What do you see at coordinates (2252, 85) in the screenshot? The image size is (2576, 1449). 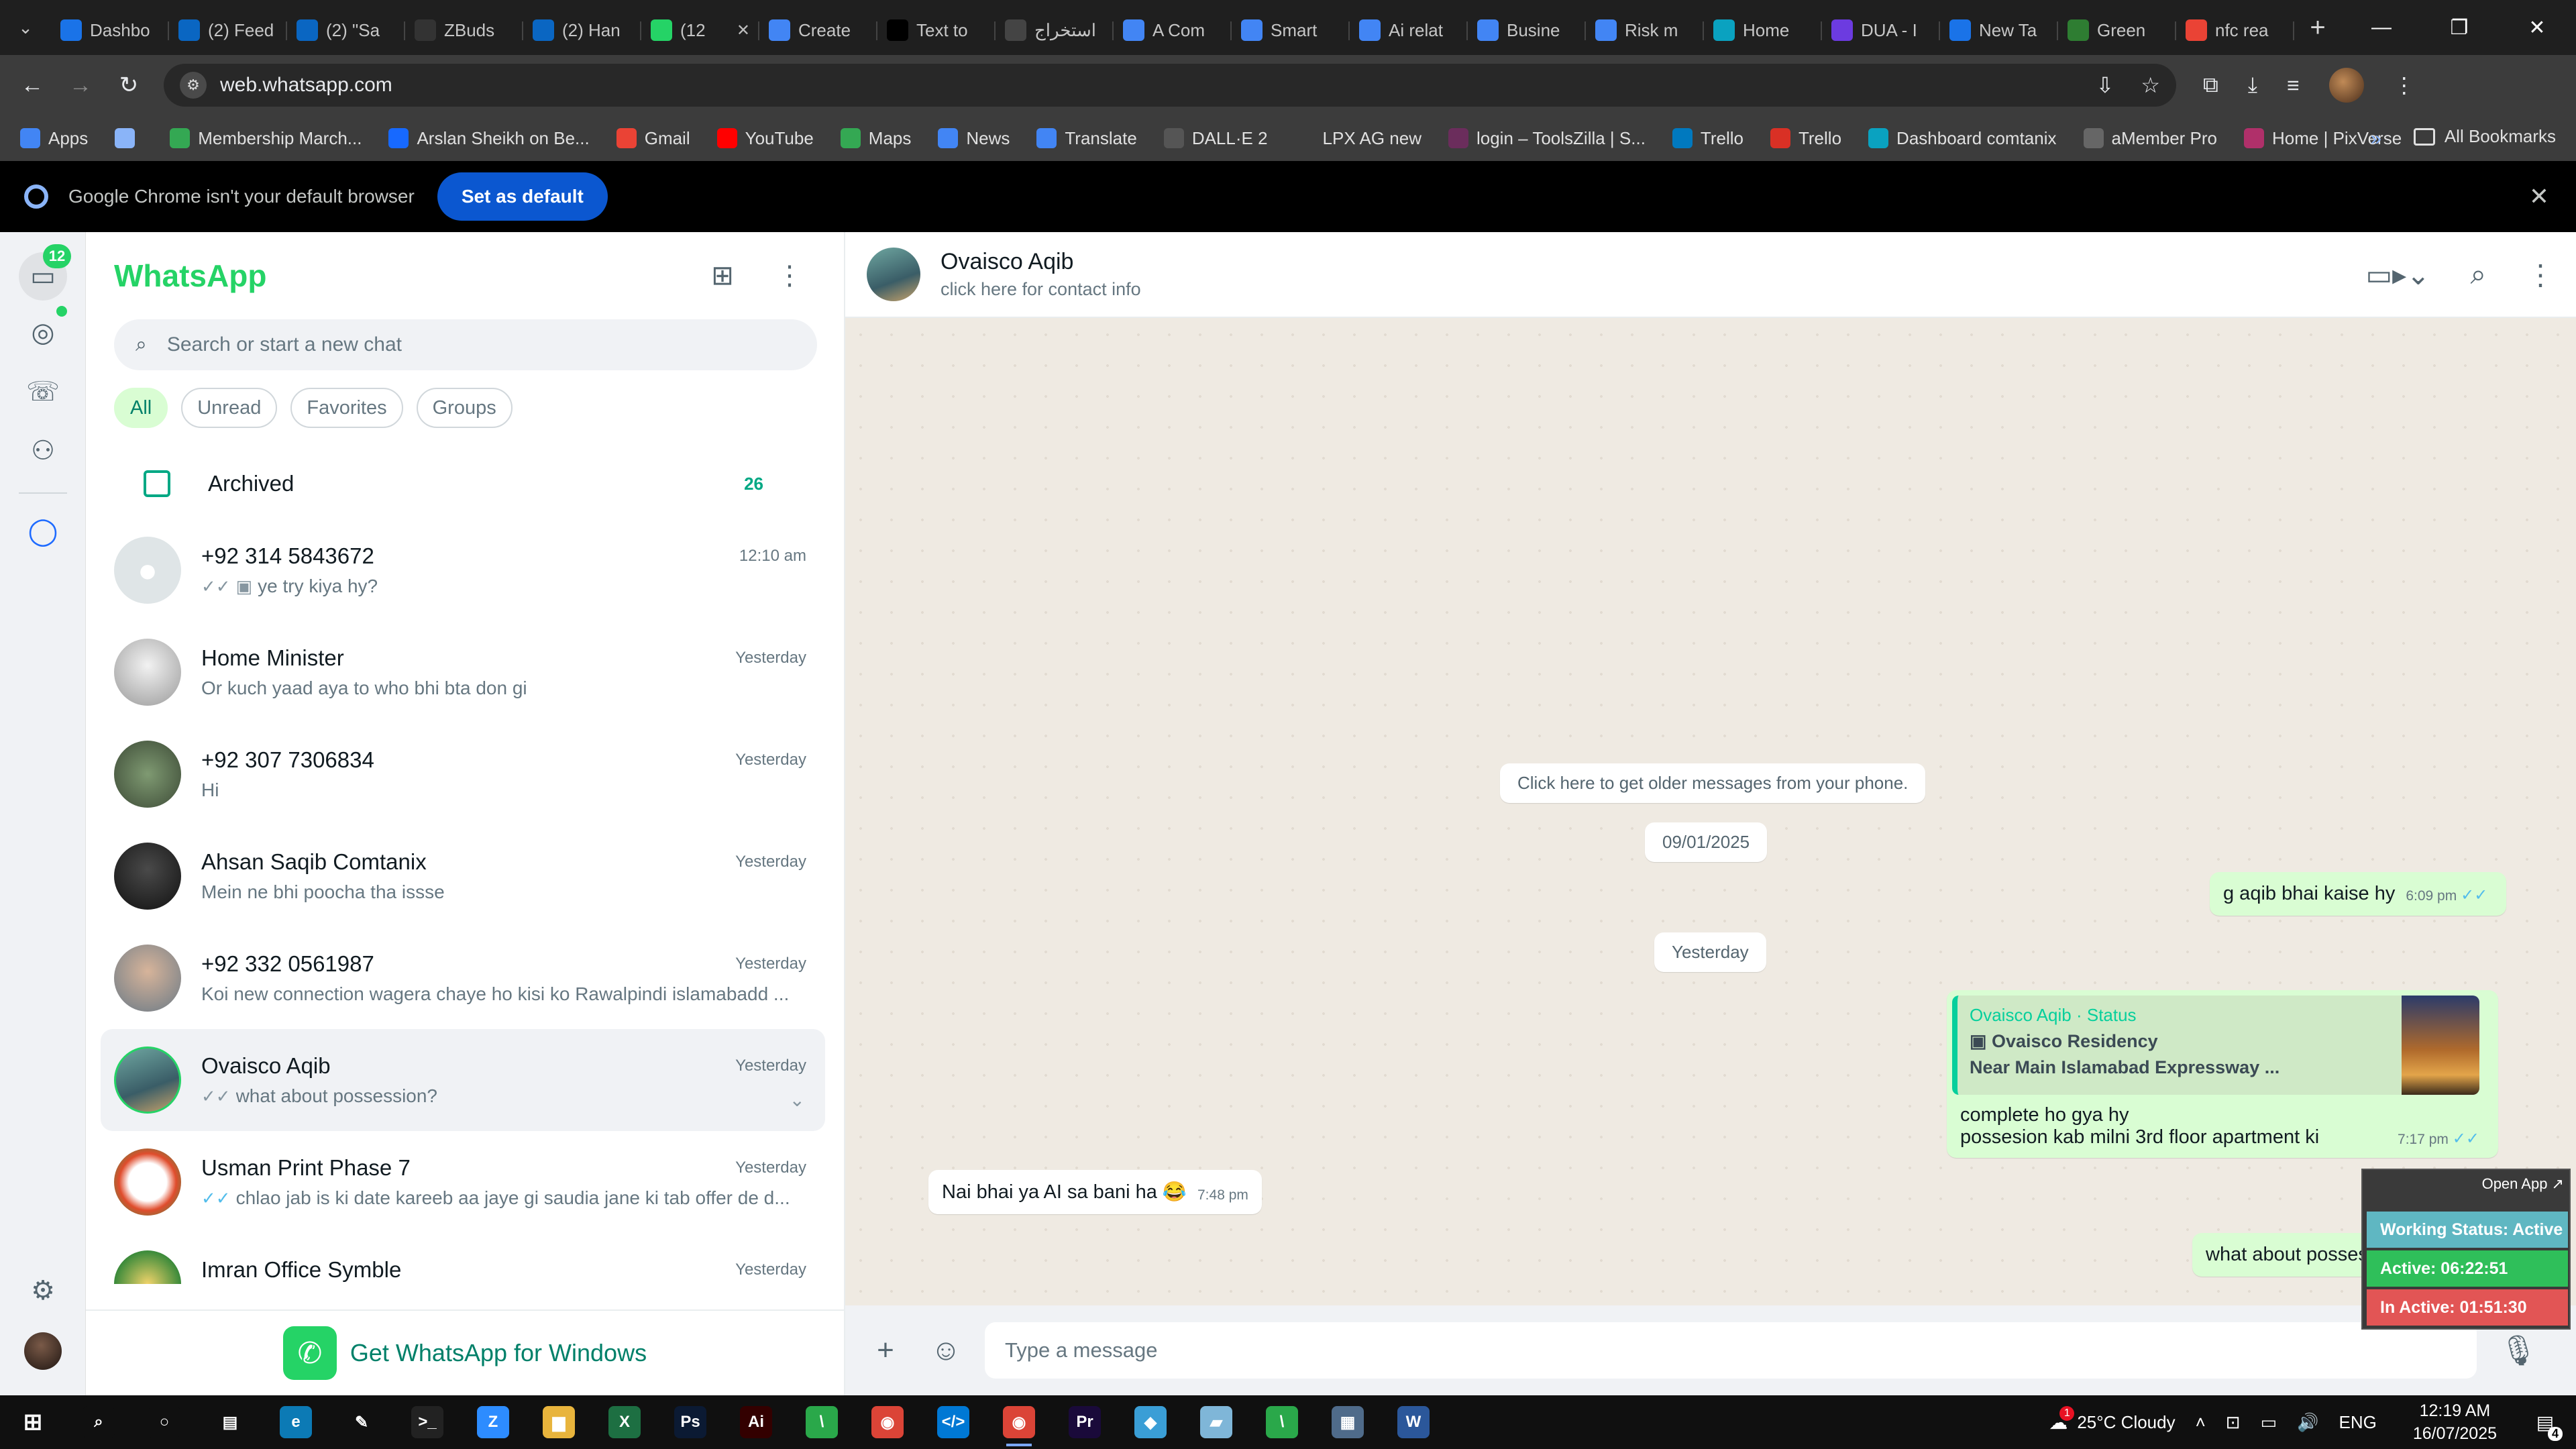 I see `downloads-icon: ⤓` at bounding box center [2252, 85].